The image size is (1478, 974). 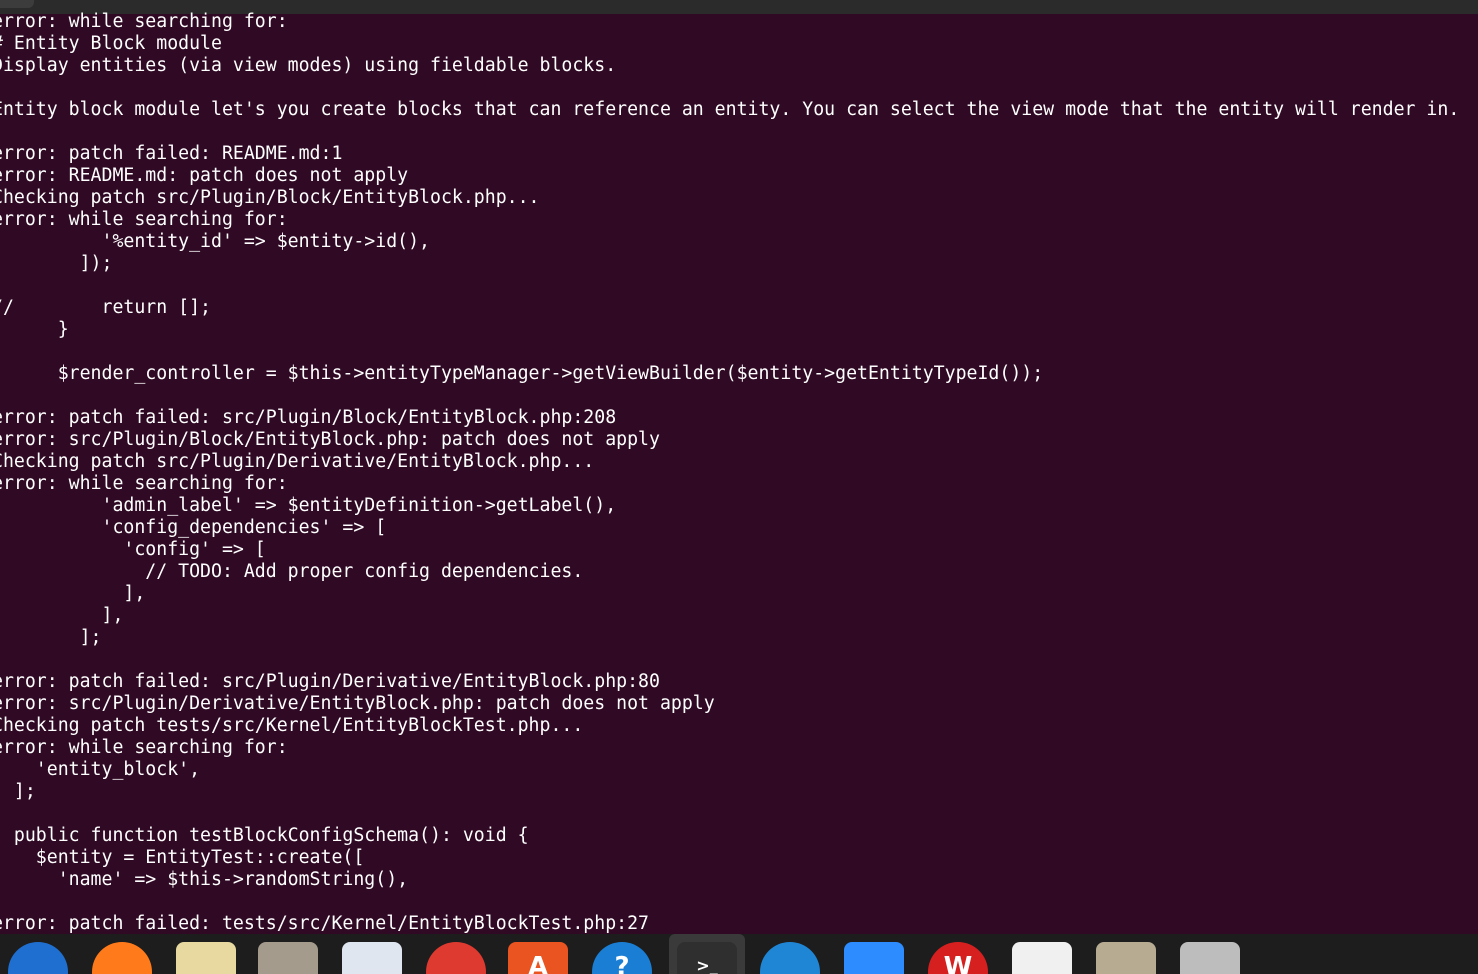 I want to click on dock-item: ?, so click(x=622, y=954).